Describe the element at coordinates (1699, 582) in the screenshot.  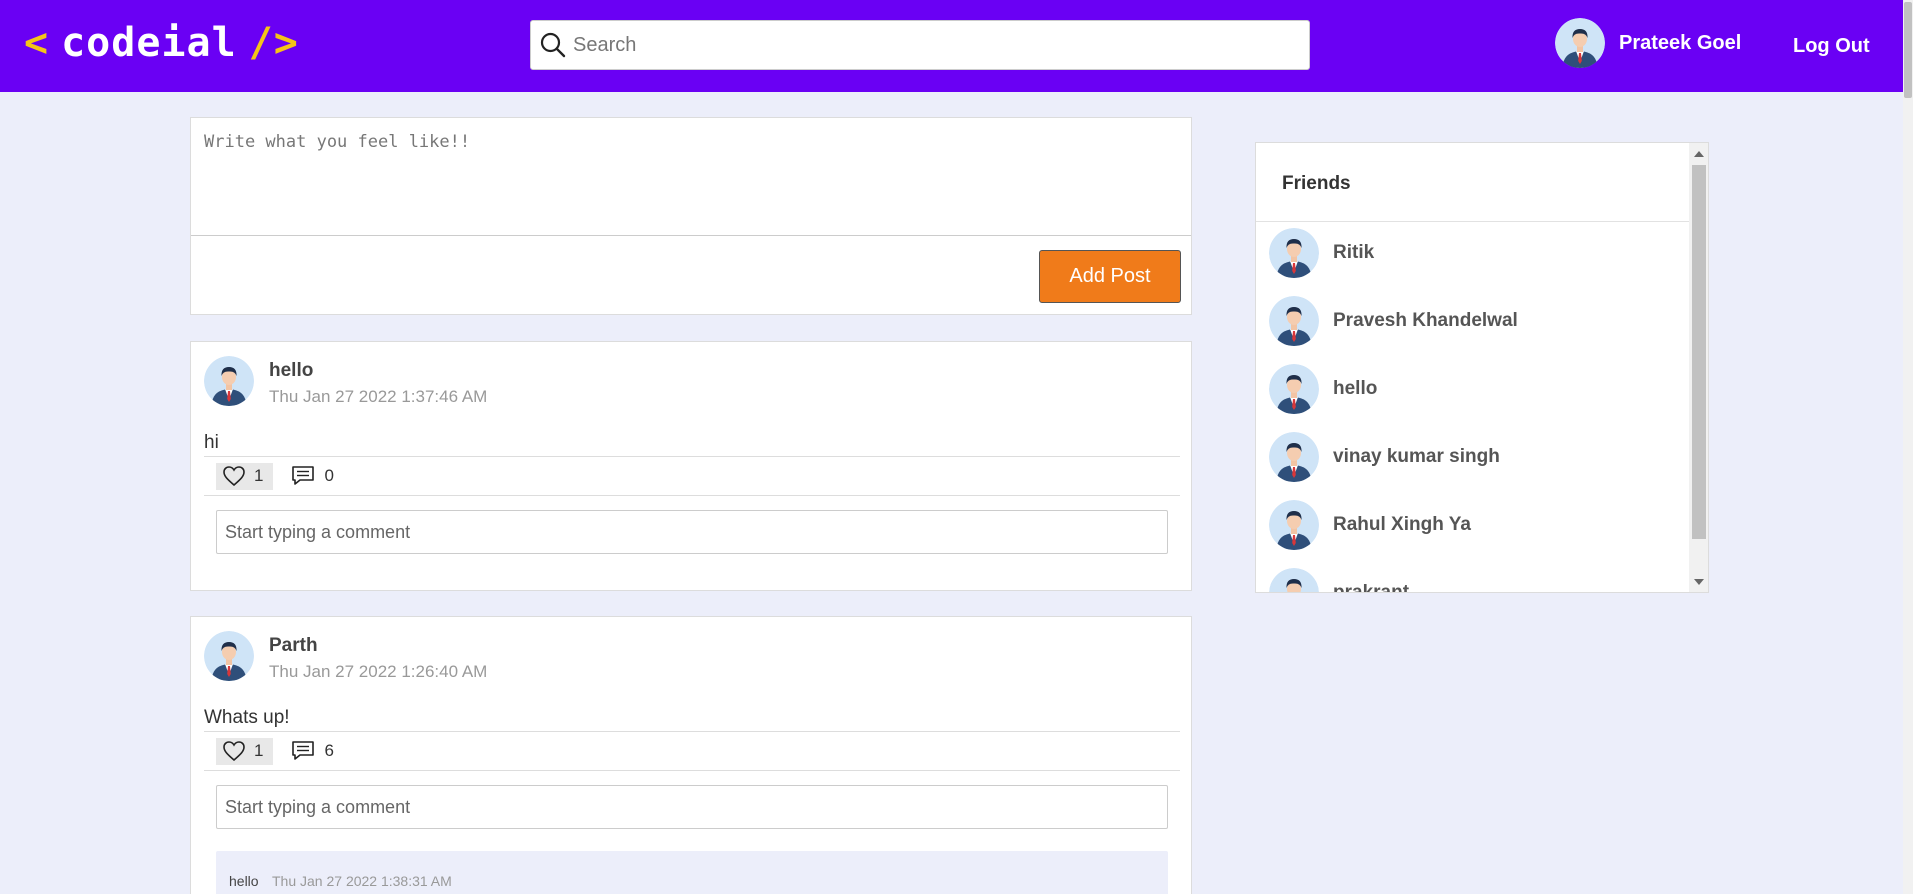
I see `scroll-down-arrow-icon` at that location.